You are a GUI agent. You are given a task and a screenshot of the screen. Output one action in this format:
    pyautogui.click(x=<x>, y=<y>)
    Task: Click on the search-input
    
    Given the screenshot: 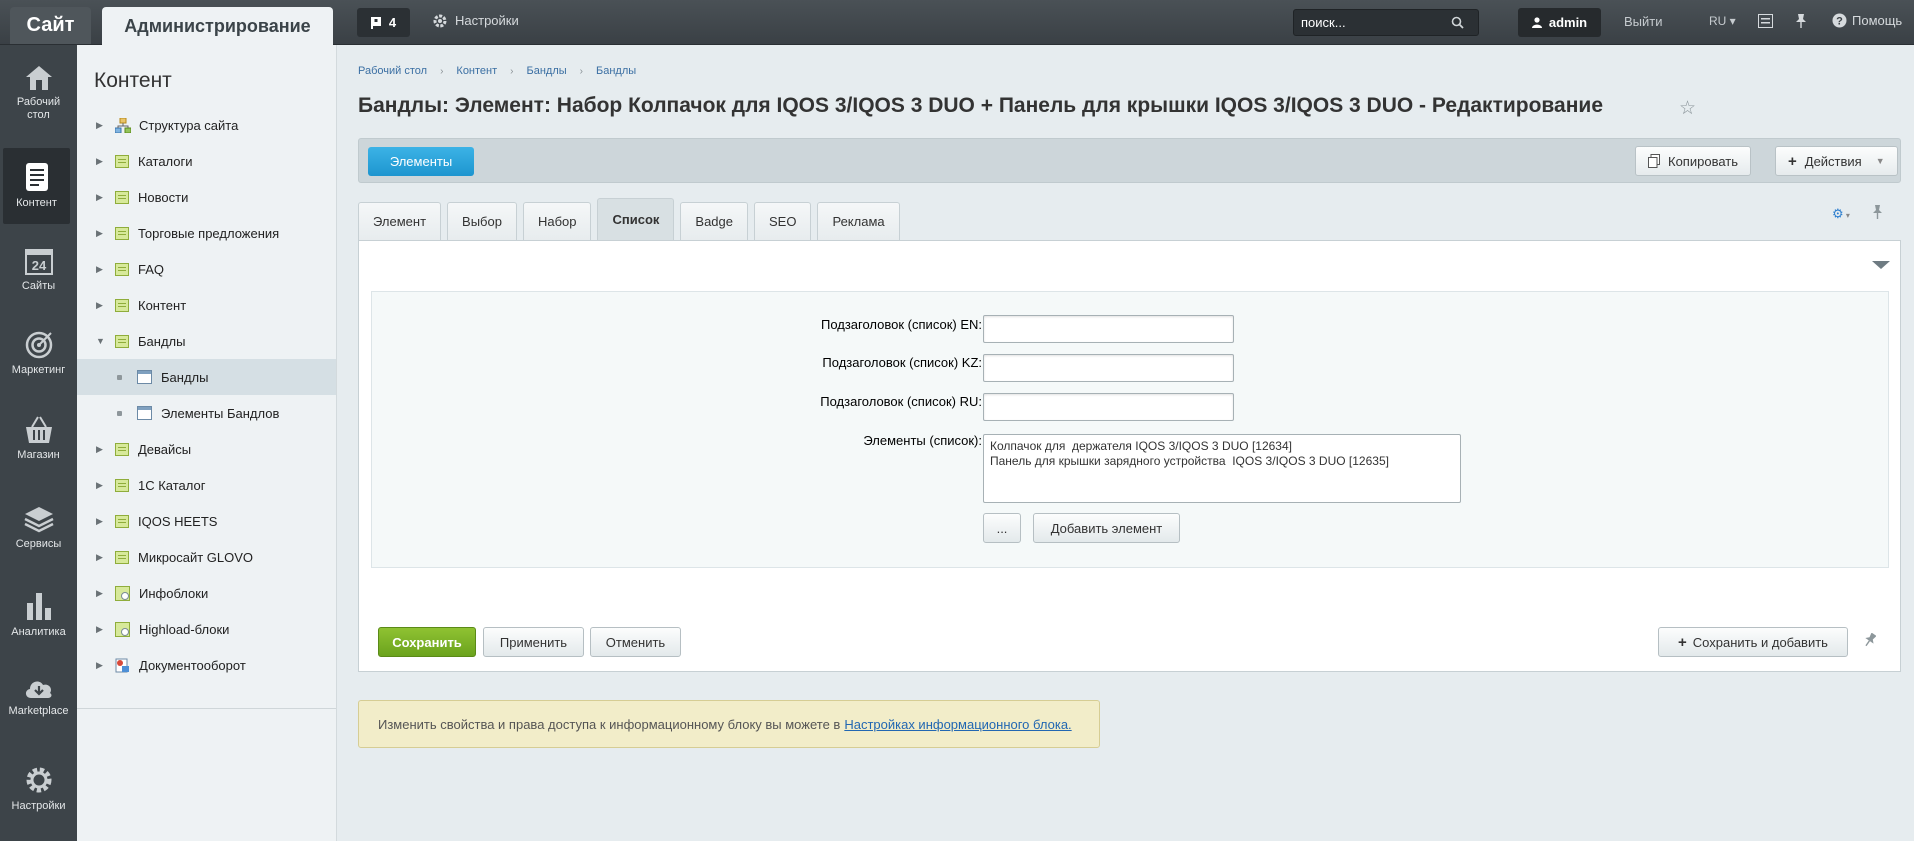 What is the action you would take?
    pyautogui.click(x=1376, y=22)
    